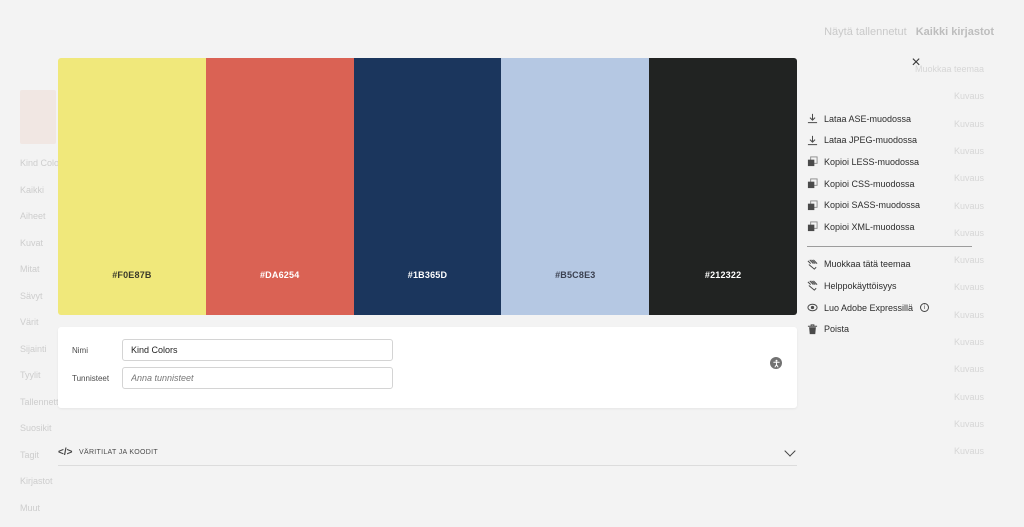 The image size is (1024, 527). Describe the element at coordinates (916, 63) in the screenshot. I see `close-button: ×` at that location.